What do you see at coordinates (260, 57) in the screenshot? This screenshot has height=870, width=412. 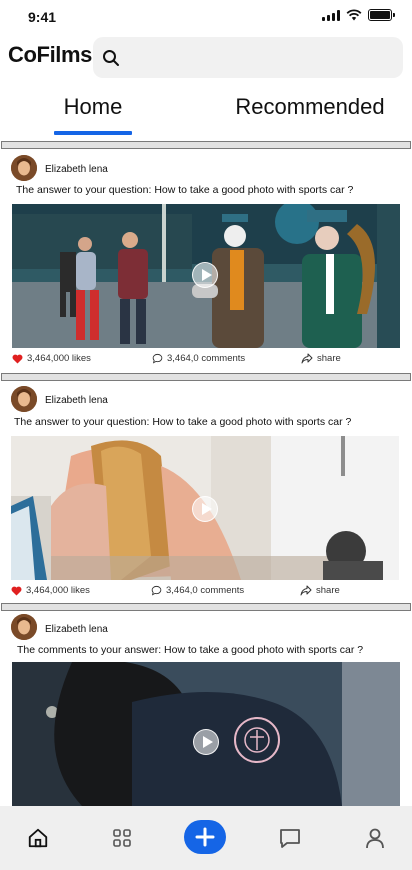 I see `search-input` at bounding box center [260, 57].